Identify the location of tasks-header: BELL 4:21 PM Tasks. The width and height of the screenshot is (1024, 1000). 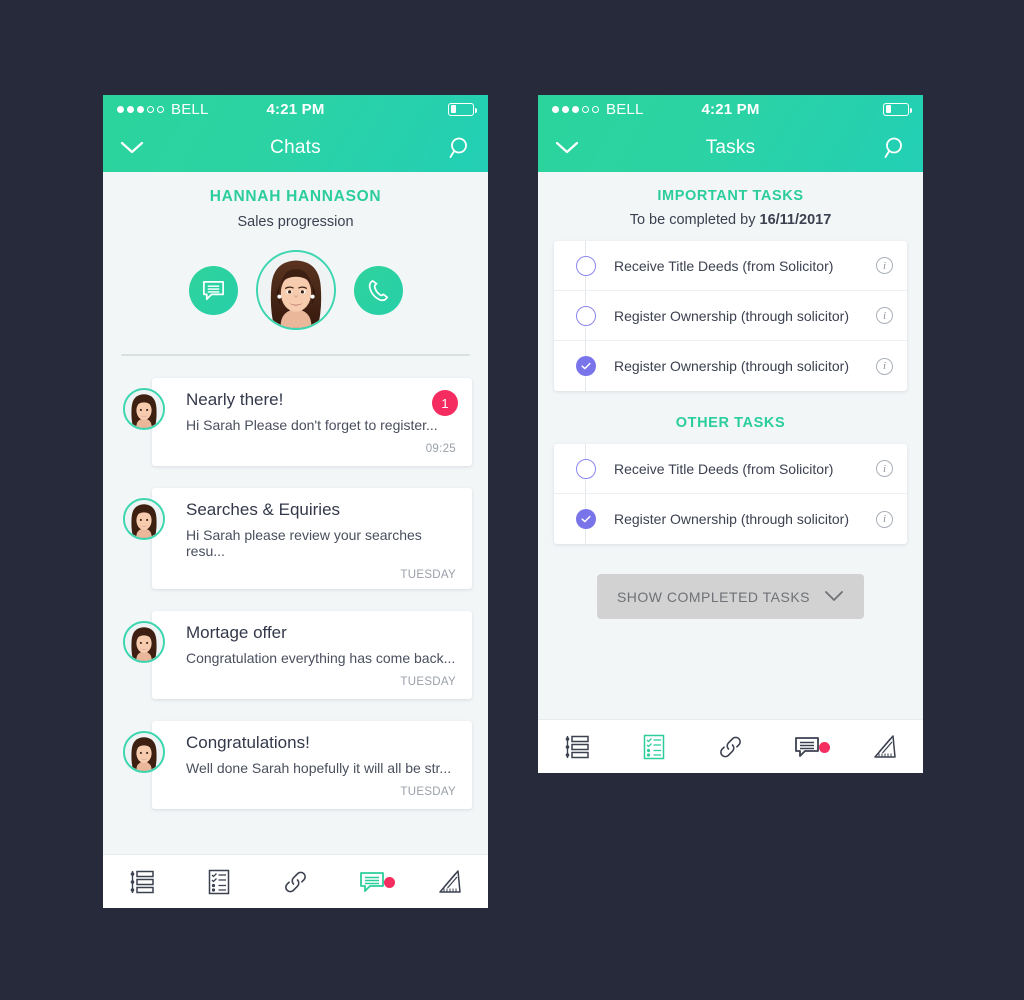
(730, 133).